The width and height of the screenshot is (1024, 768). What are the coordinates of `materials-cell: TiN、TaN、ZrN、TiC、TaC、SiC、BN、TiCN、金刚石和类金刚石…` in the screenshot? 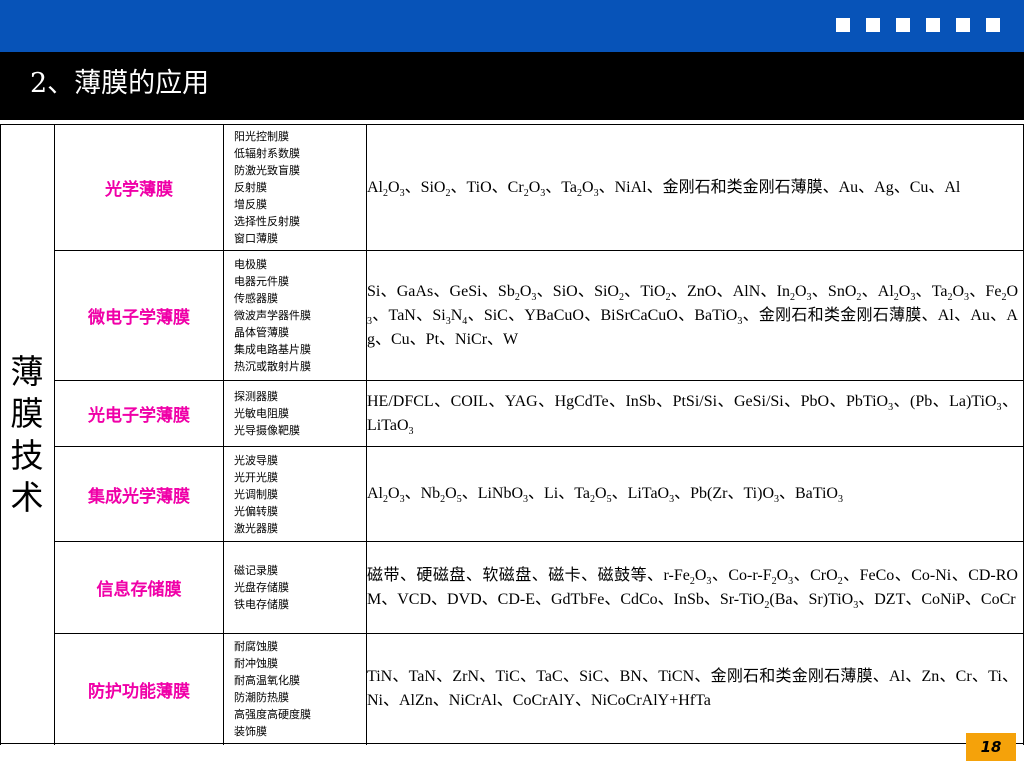 It's located at (695, 689).